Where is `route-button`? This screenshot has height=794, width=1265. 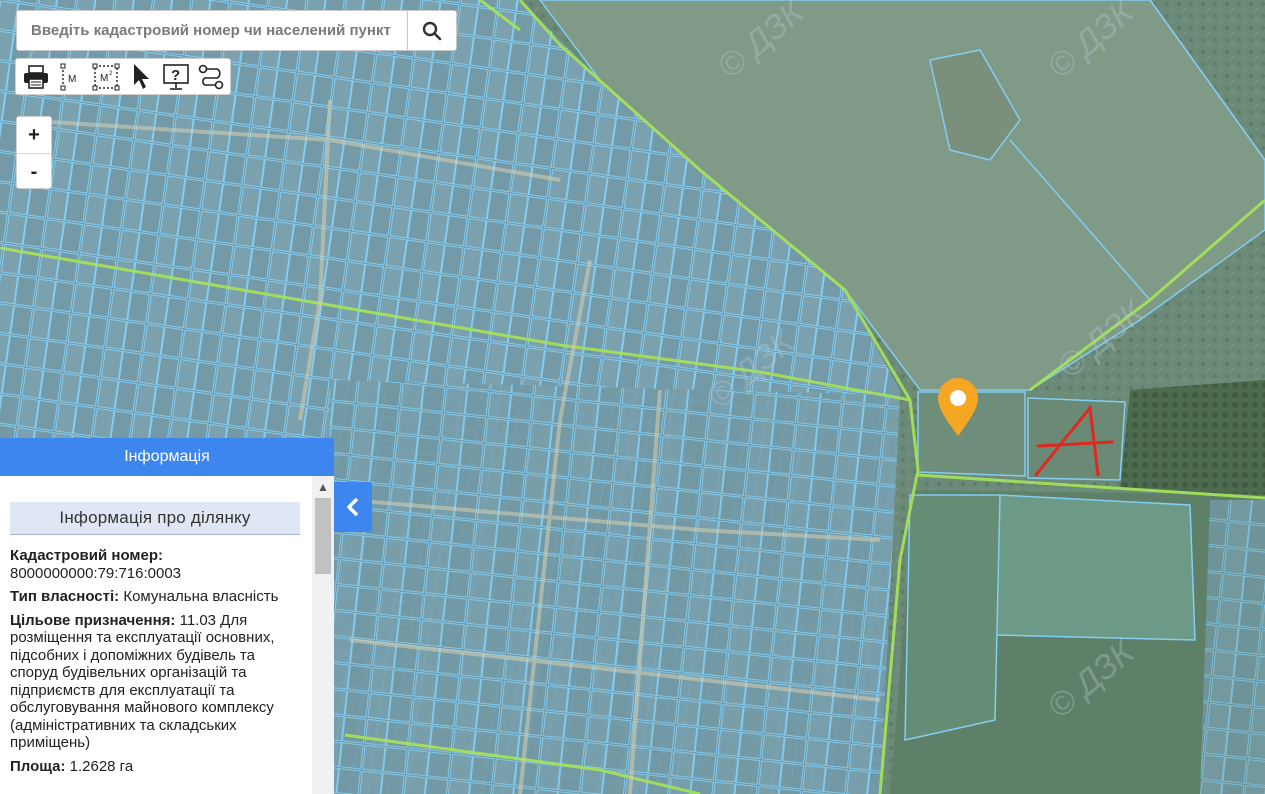
route-button is located at coordinates (210, 77).